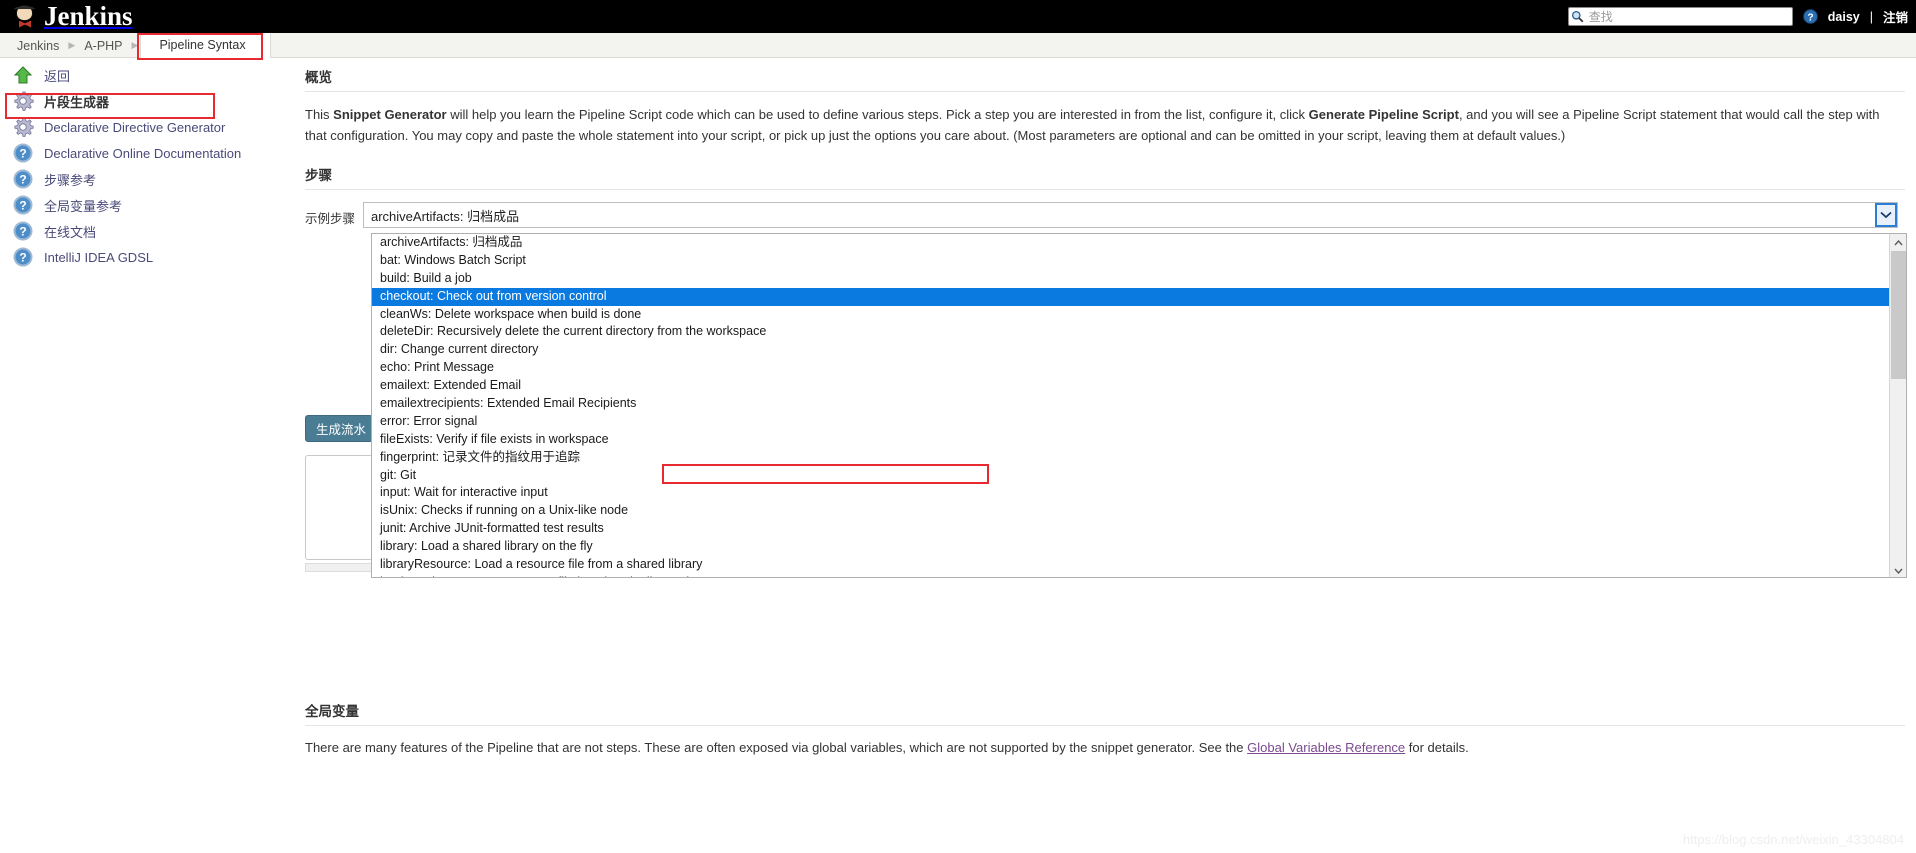 The height and width of the screenshot is (853, 1916). What do you see at coordinates (83, 206) in the screenshot?
I see `sidebar-item-label: 全局变量参考` at bounding box center [83, 206].